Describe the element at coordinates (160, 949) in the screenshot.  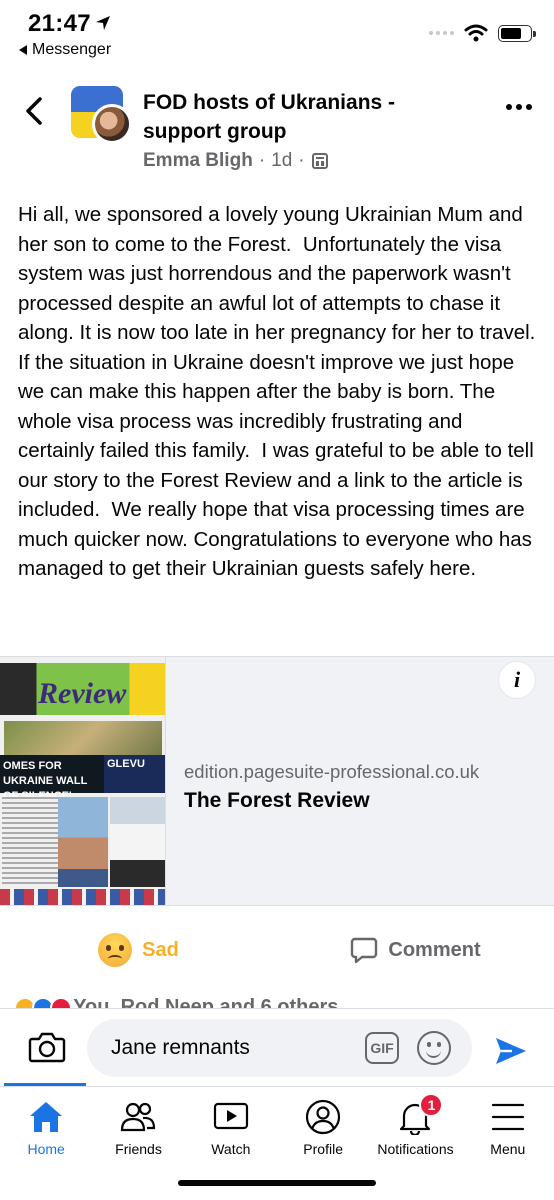
I see `sad-label: Sad` at that location.